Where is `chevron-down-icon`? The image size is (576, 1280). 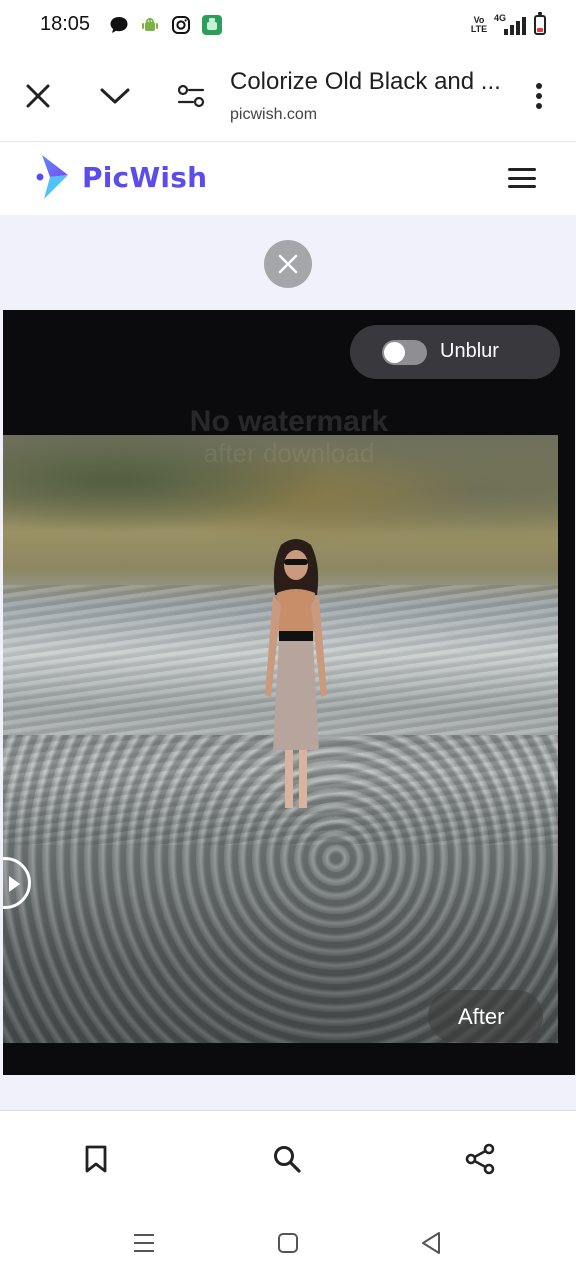 chevron-down-icon is located at coordinates (115, 96).